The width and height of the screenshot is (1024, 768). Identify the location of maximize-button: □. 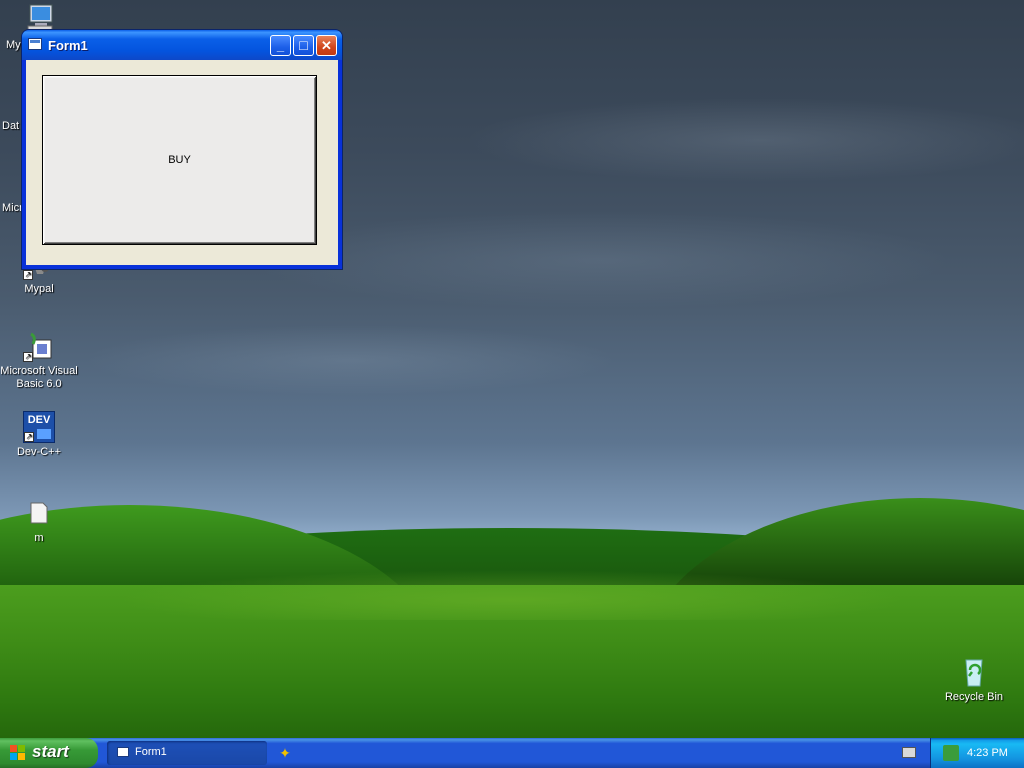
(303, 45).